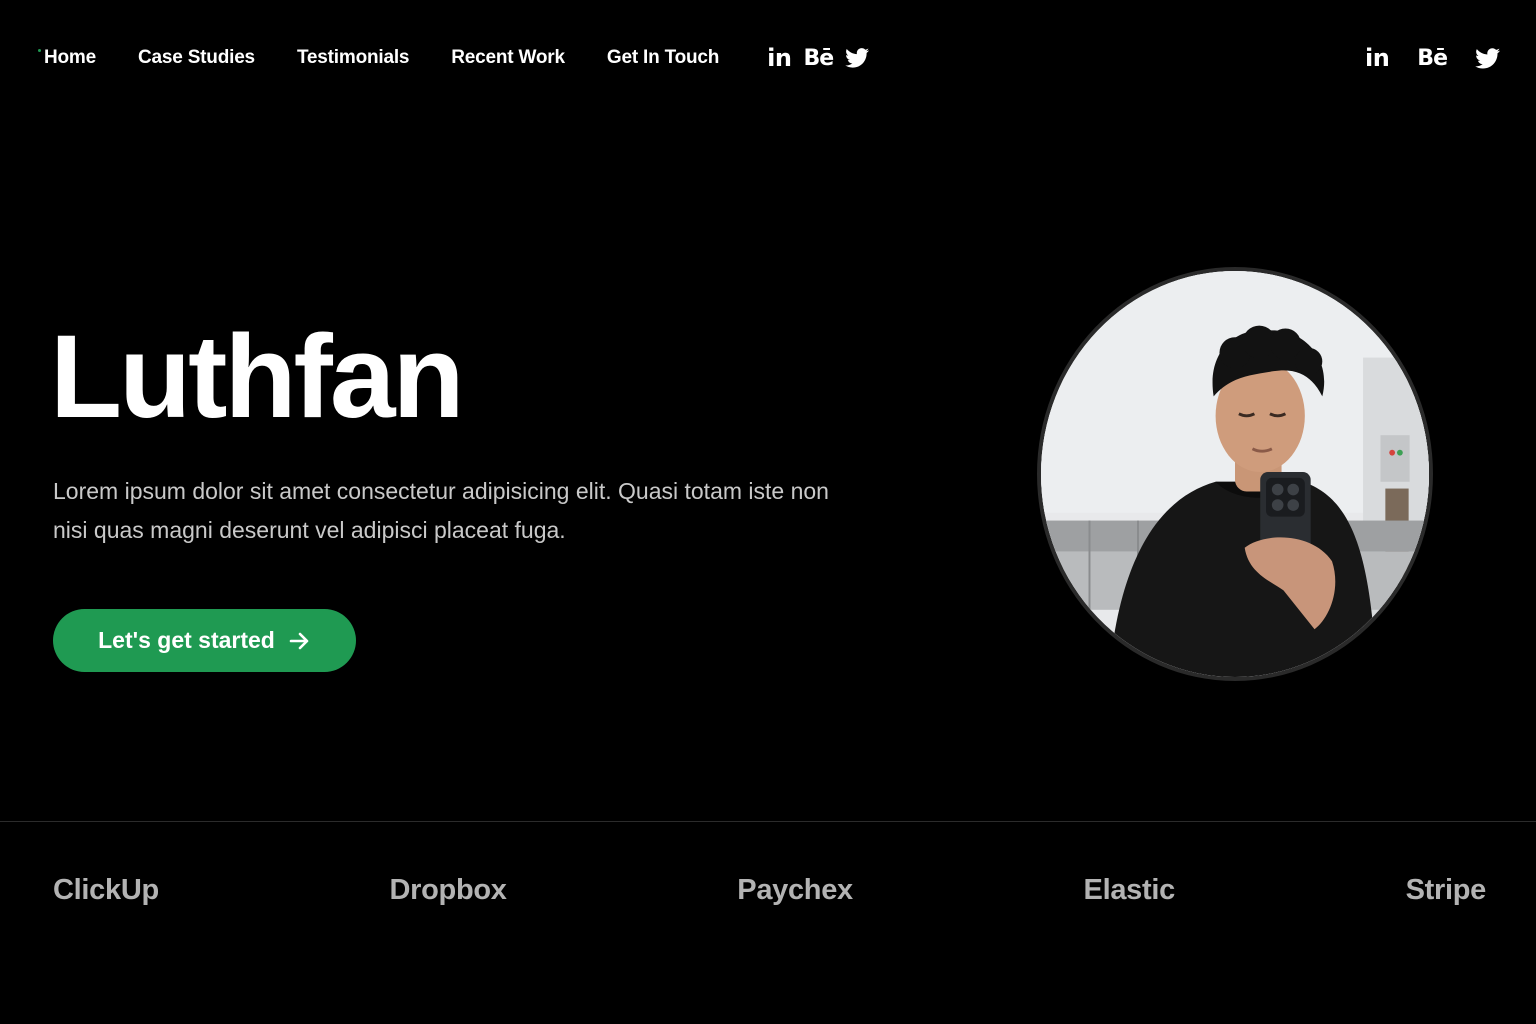 The width and height of the screenshot is (1536, 1024). Describe the element at coordinates (257, 377) in the screenshot. I see `hero-title: Luthfan` at that location.